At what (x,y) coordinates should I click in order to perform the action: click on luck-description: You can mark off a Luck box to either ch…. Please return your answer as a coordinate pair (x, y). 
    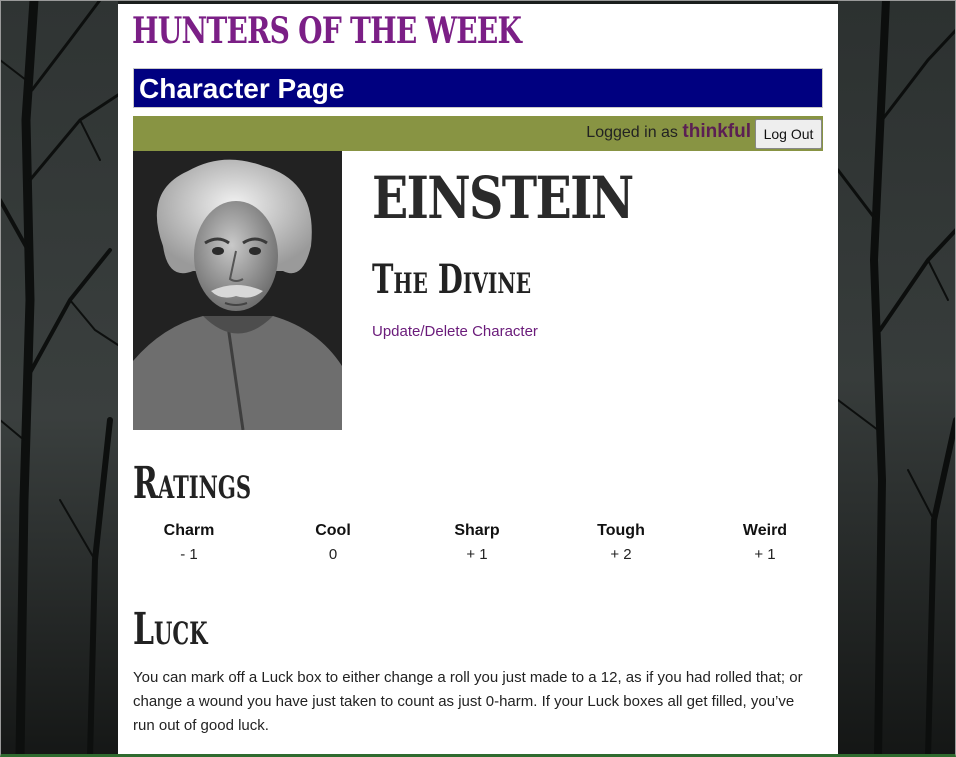
    Looking at the image, I should click on (468, 701).